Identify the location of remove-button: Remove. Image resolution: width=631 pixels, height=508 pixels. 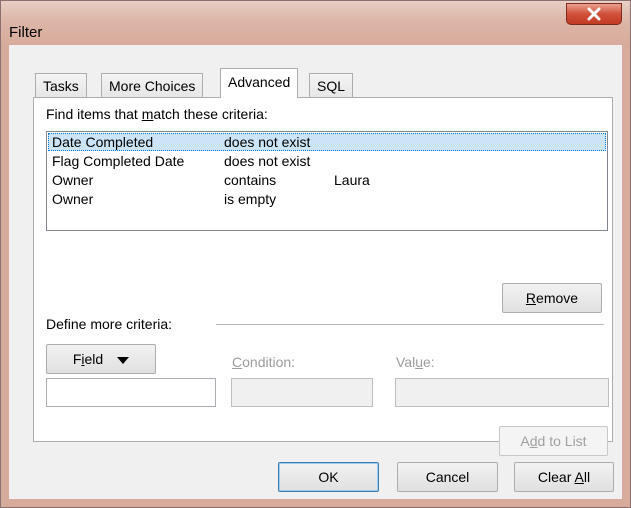
(552, 298).